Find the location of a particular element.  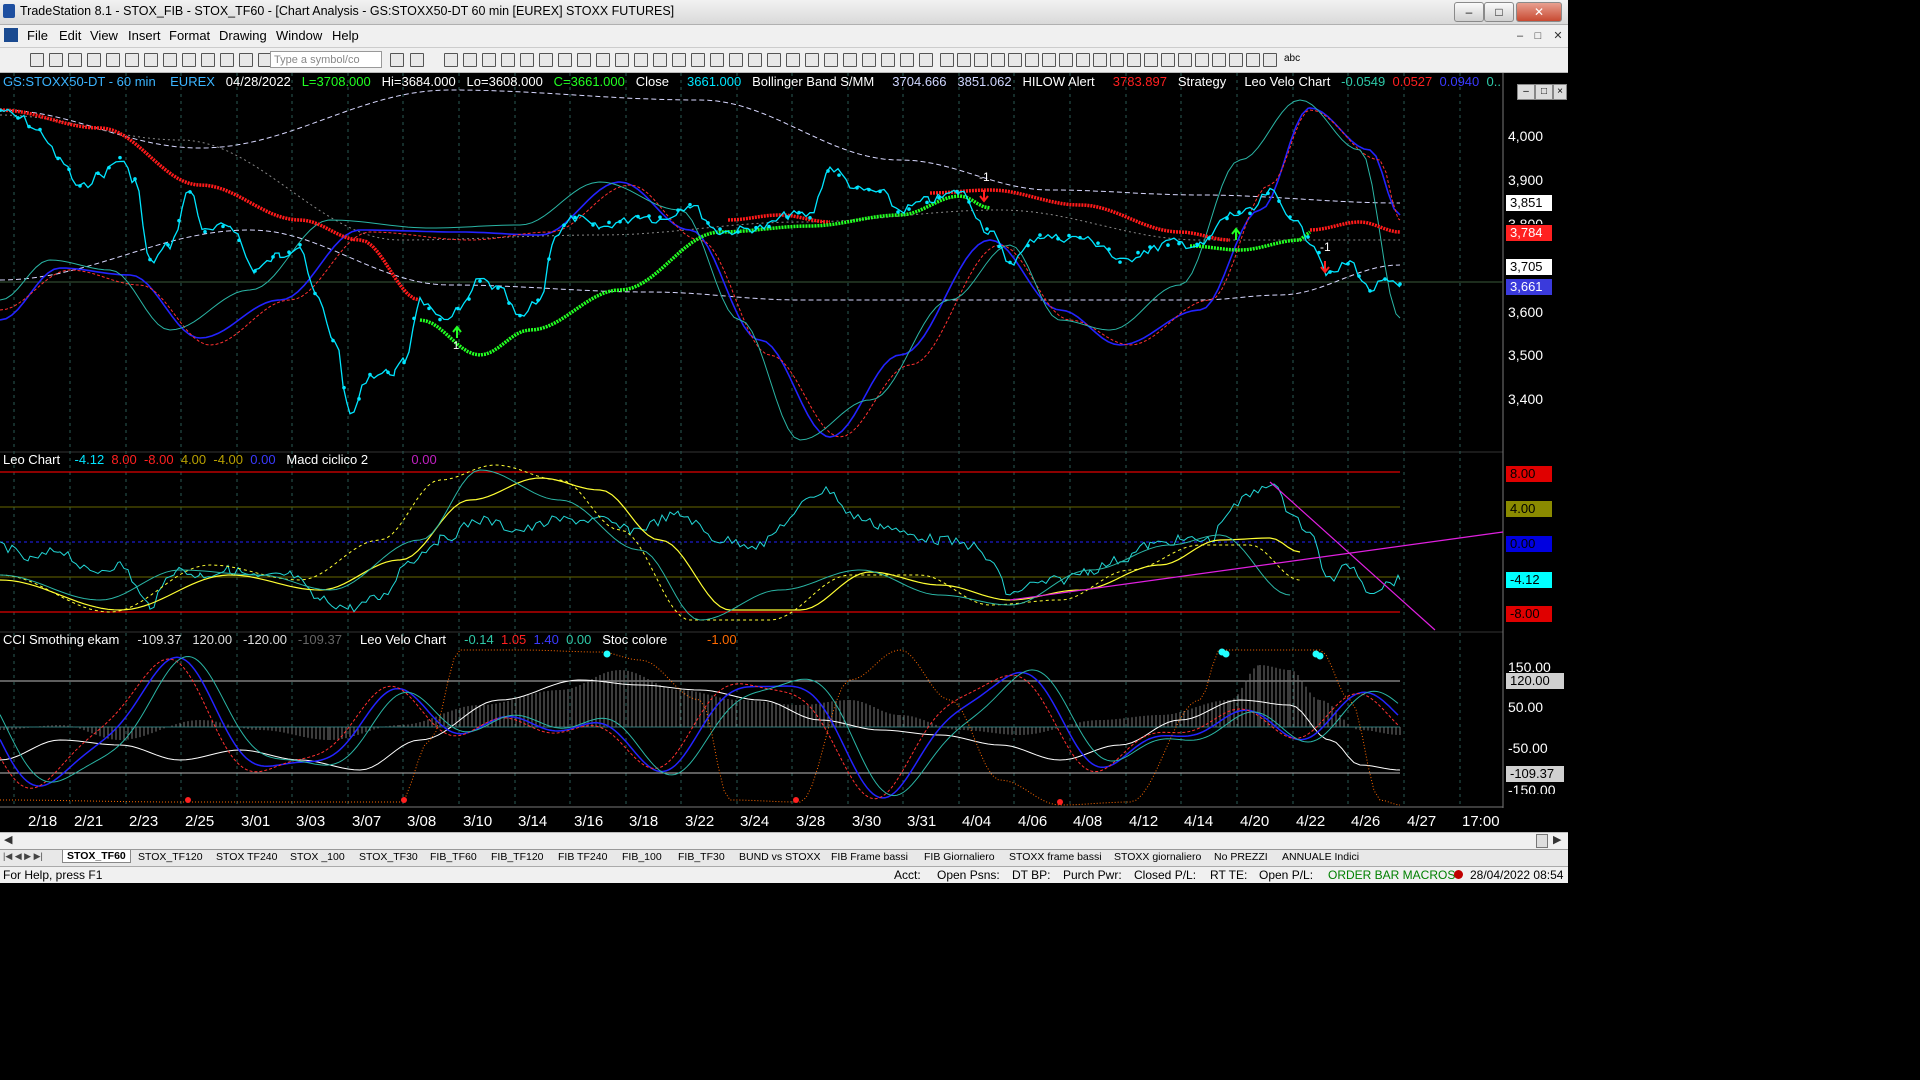

tab-annuale-indici: ANNUALE Indici is located at coordinates (1320, 857).